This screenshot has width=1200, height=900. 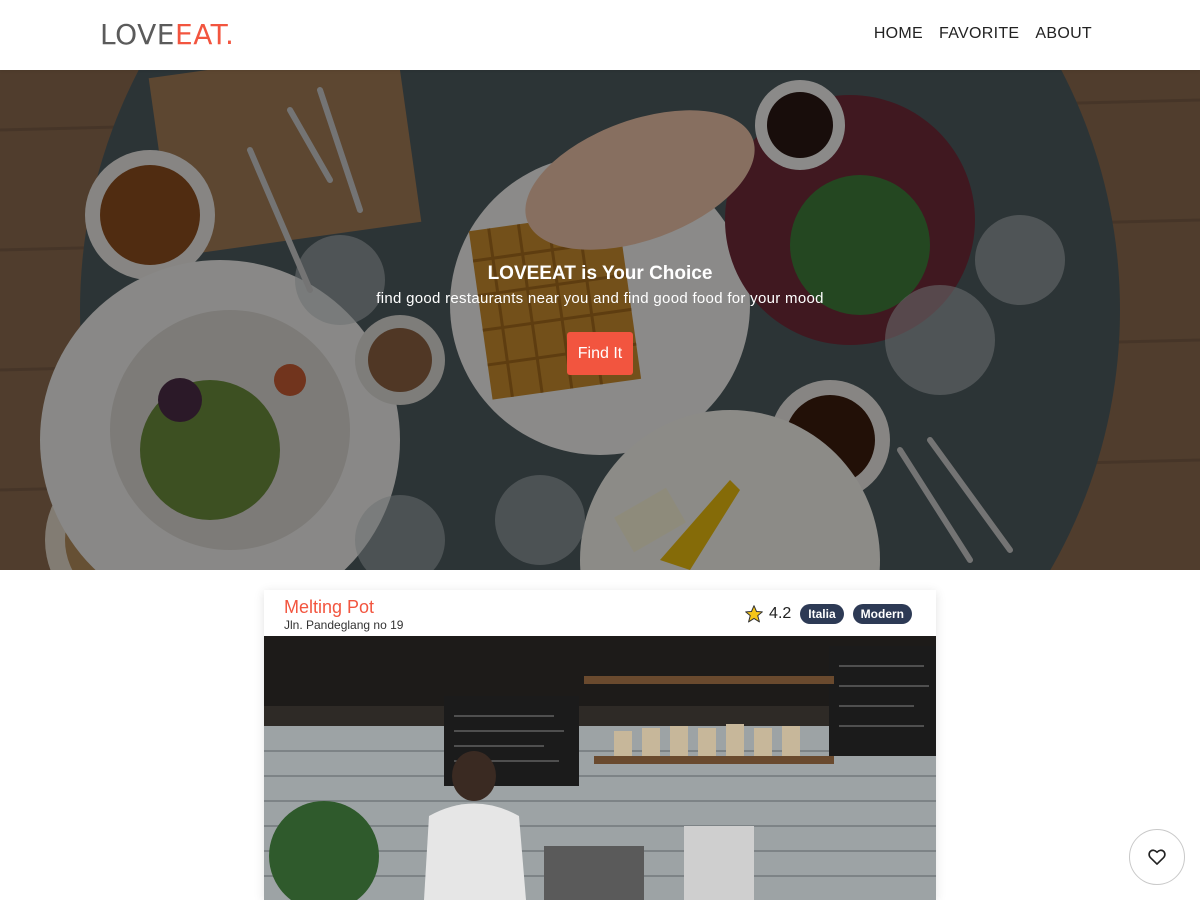 I want to click on main-nav: HOME FAVORITE ABOUT, so click(x=983, y=34).